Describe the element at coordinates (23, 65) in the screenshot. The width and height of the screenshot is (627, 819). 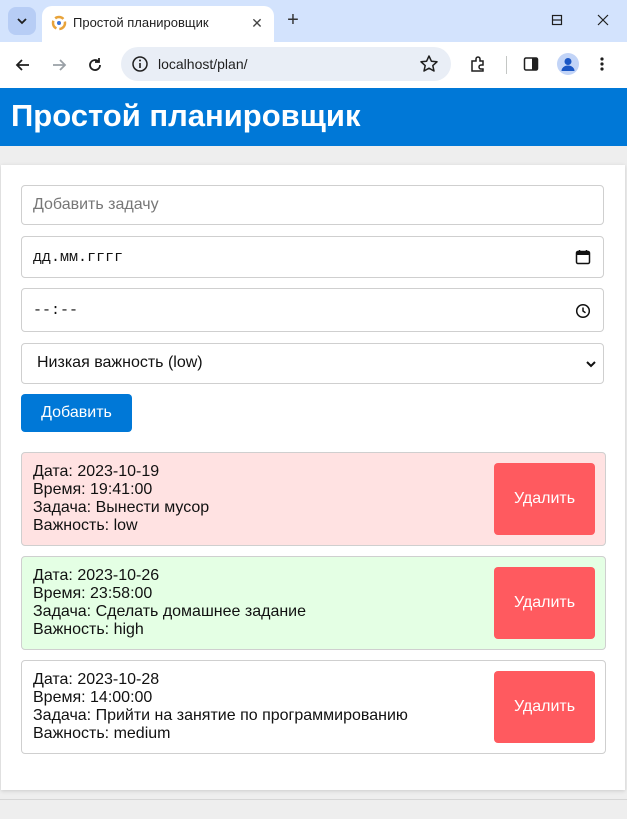
I see `back-icon` at that location.